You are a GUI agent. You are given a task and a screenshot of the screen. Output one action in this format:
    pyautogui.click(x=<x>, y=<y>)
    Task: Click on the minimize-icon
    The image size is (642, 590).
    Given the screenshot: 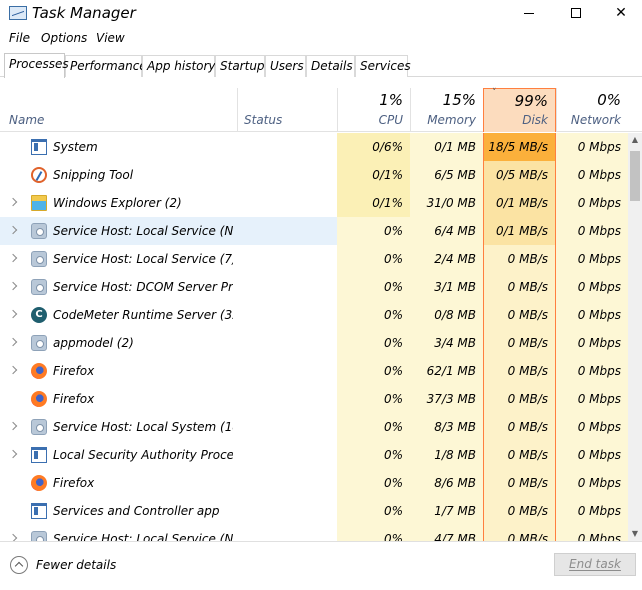 What is the action you would take?
    pyautogui.click(x=529, y=13)
    